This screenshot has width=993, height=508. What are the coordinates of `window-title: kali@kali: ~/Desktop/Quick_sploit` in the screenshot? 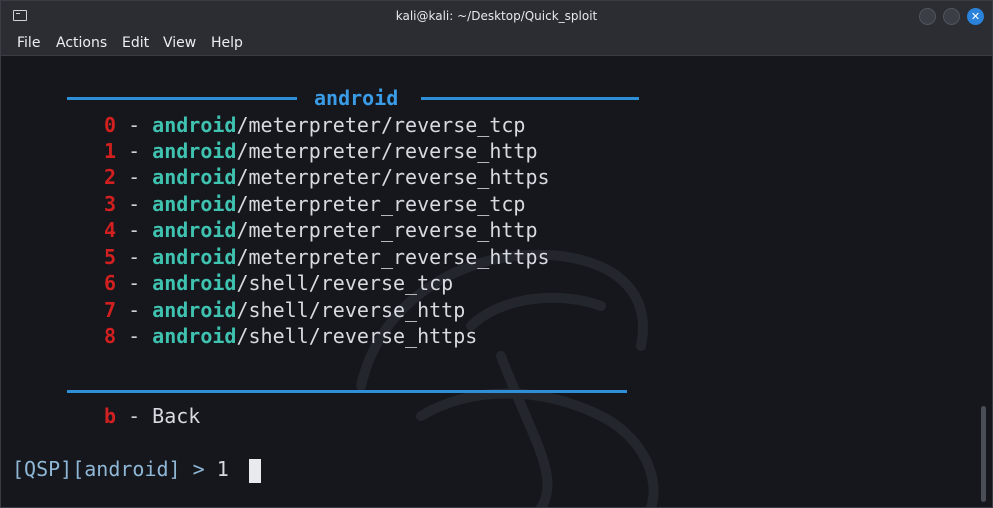 It's located at (496, 16).